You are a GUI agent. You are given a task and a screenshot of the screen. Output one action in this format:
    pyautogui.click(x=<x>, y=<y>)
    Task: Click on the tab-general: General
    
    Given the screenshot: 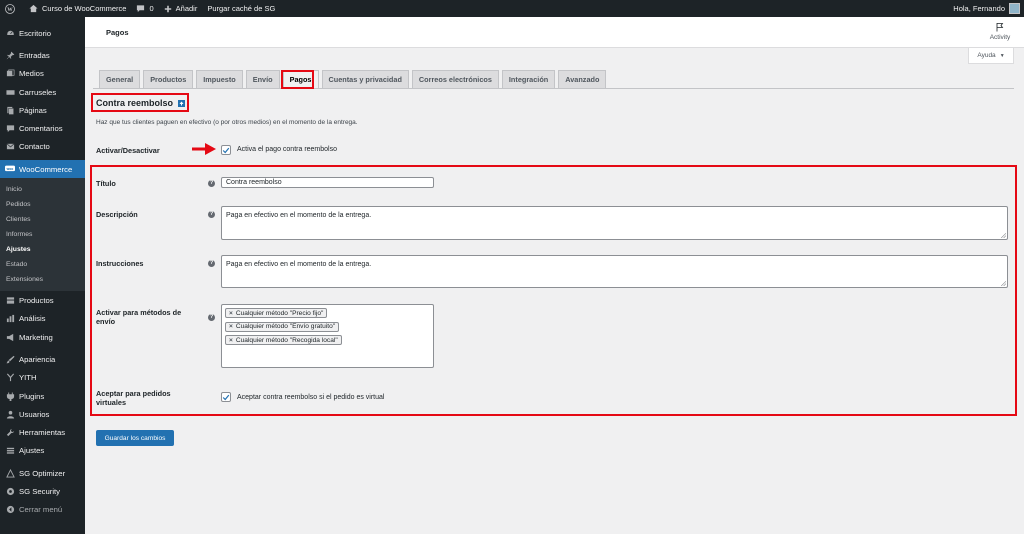 What is the action you would take?
    pyautogui.click(x=120, y=79)
    